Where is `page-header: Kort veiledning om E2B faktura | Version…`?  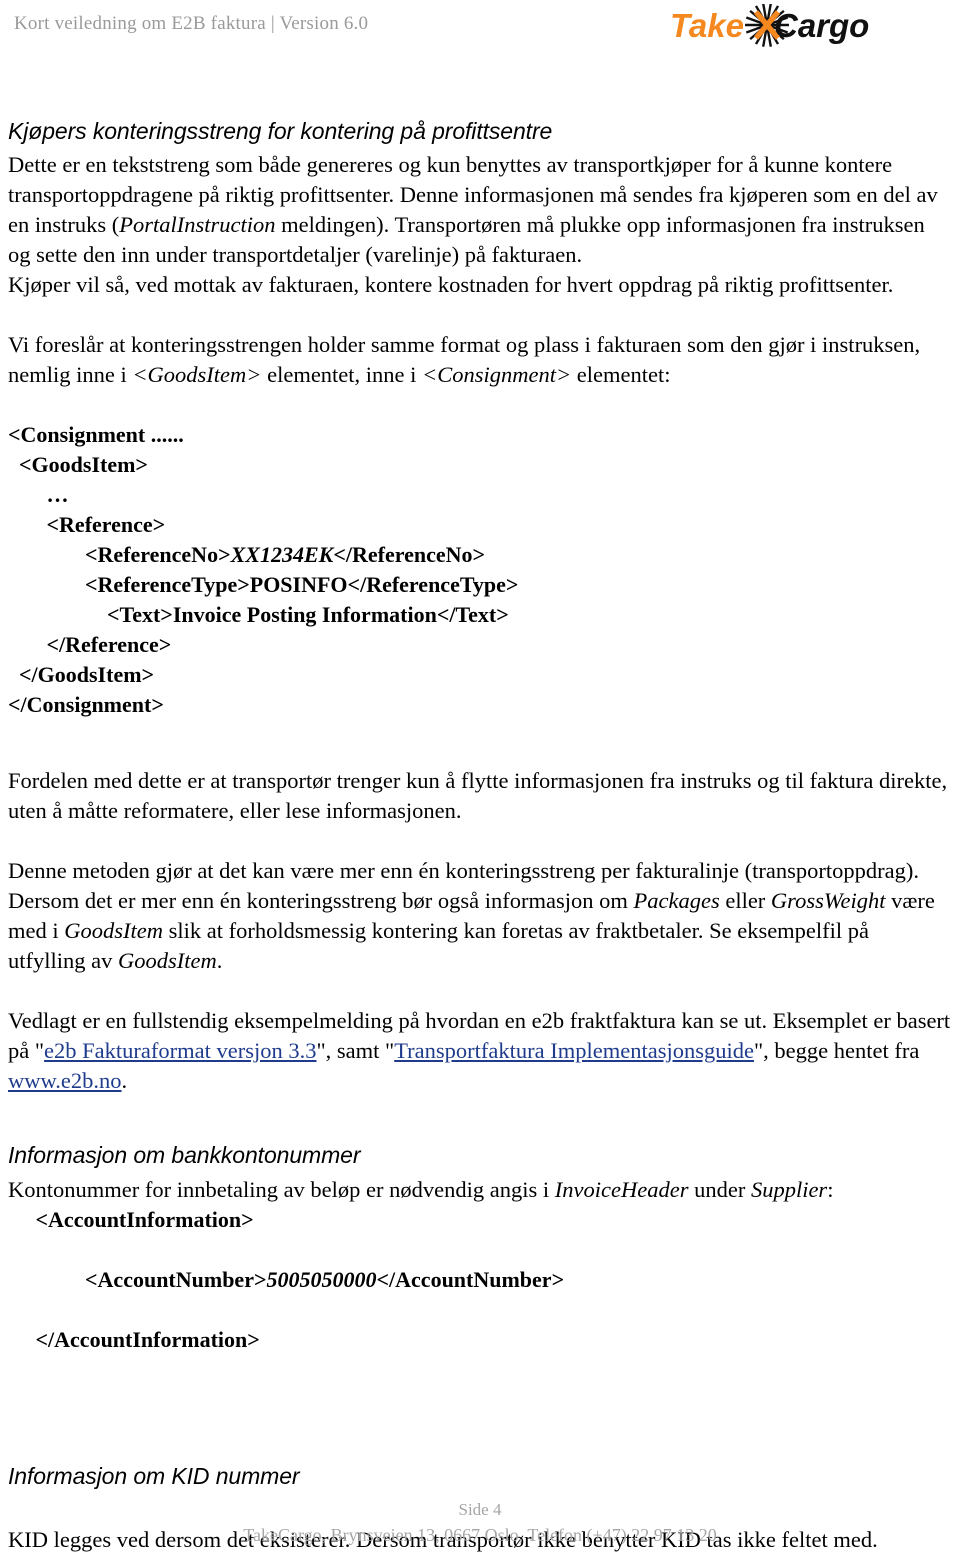 page-header: Kort veiledning om E2B faktura | Version… is located at coordinates (480, 30).